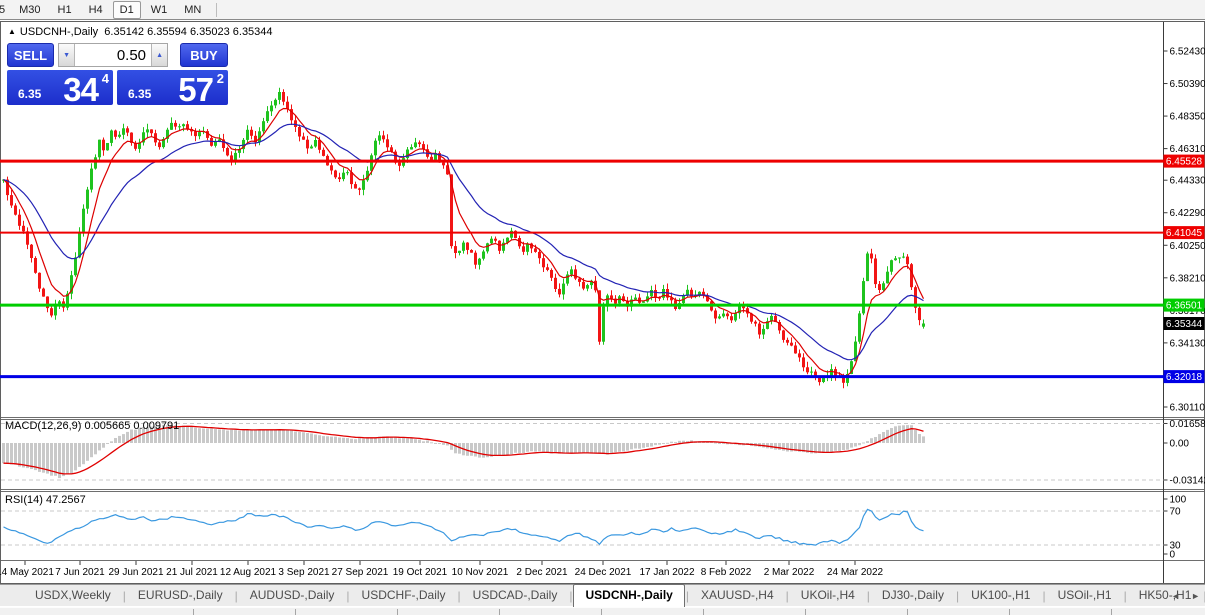  Describe the element at coordinates (1187, 213) in the screenshot. I see `svg-text: 6.42290` at that location.